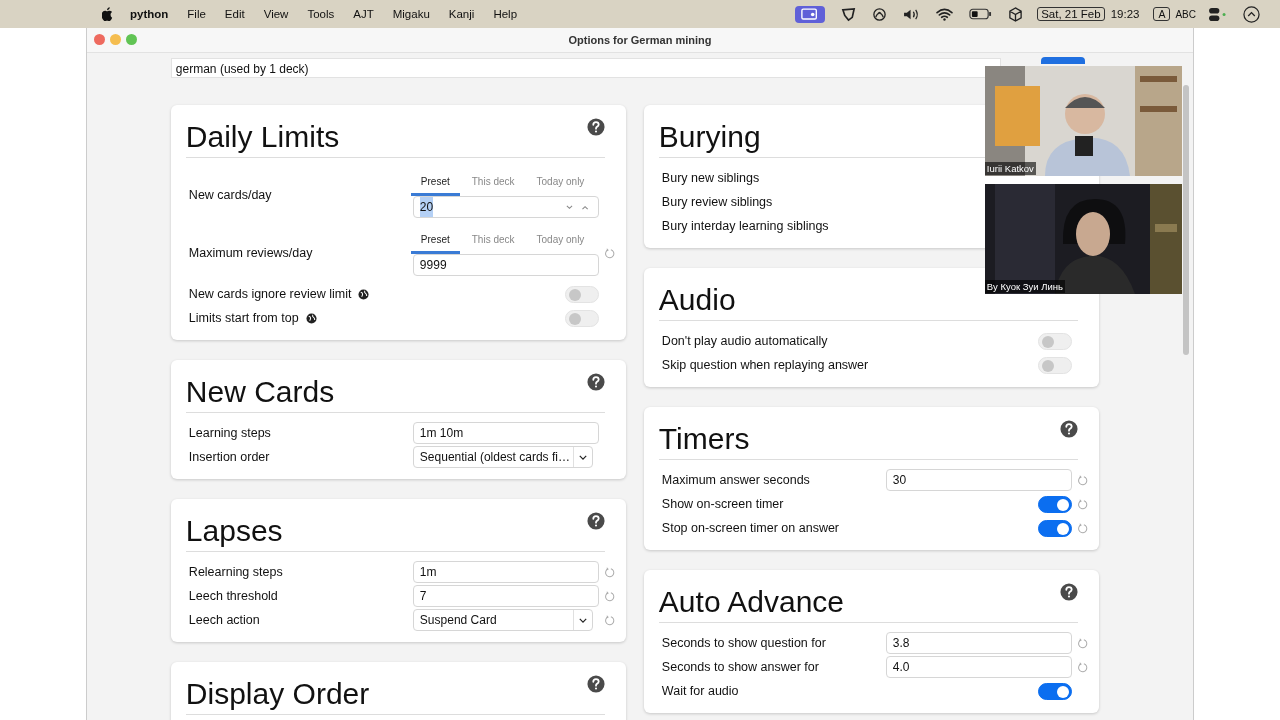 This screenshot has height=720, width=1280. Describe the element at coordinates (743, 643) in the screenshot. I see `setting-label: Seconds to show question for` at that location.